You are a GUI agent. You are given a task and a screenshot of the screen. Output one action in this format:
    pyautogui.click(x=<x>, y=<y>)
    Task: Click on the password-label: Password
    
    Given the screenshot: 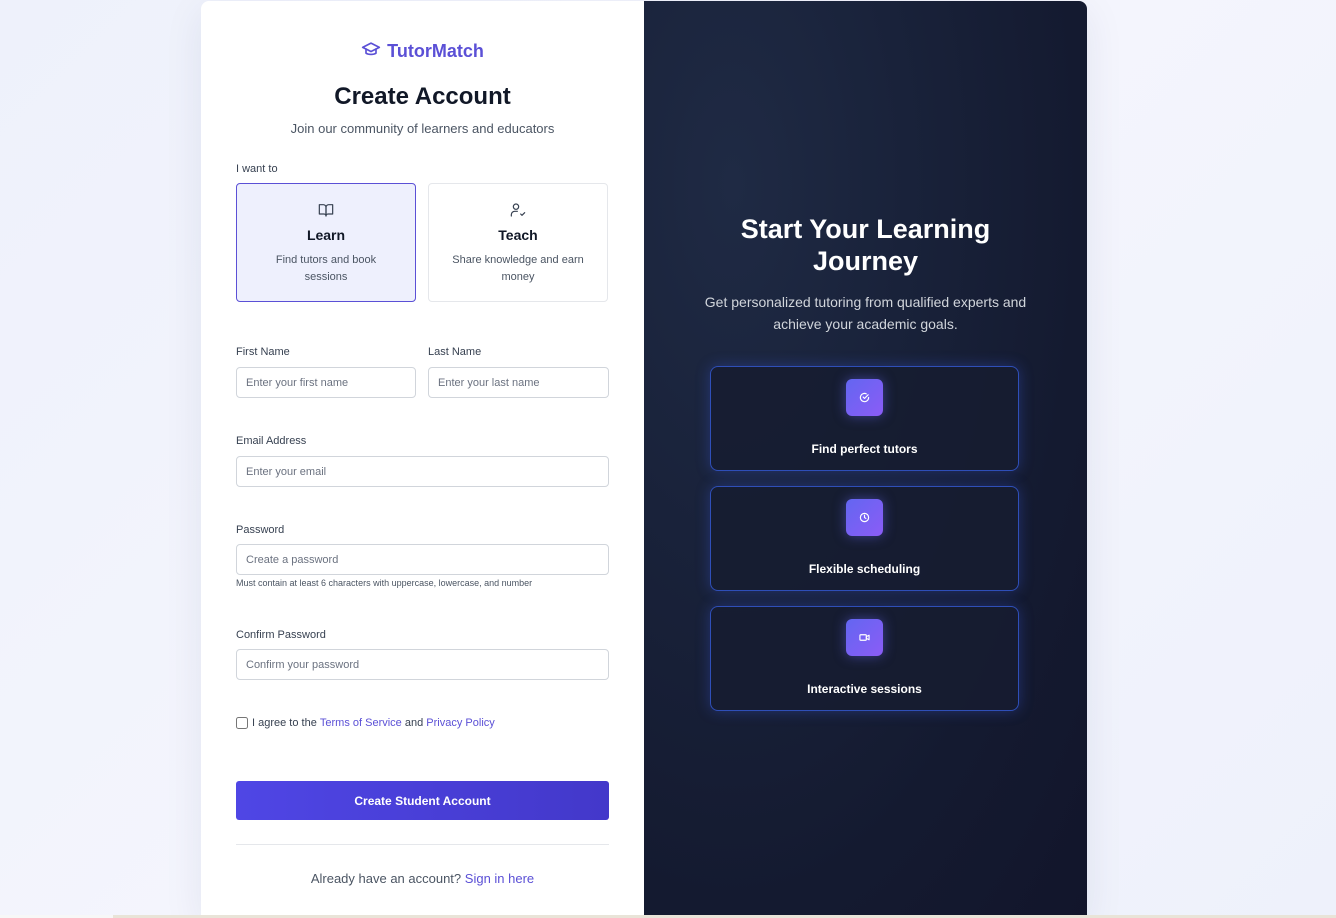 What is the action you would take?
    pyautogui.click(x=260, y=530)
    